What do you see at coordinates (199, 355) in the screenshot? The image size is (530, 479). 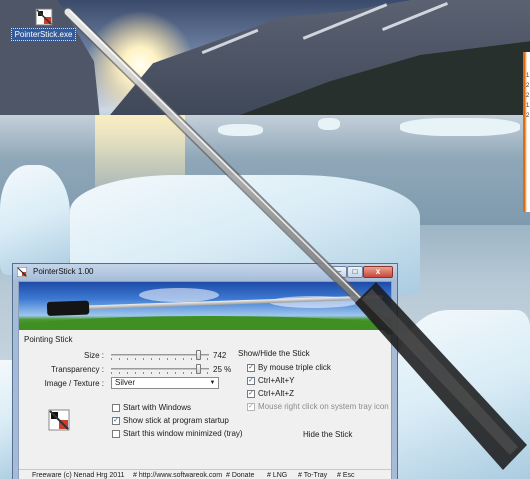 I see `size-slider-thumb` at bounding box center [199, 355].